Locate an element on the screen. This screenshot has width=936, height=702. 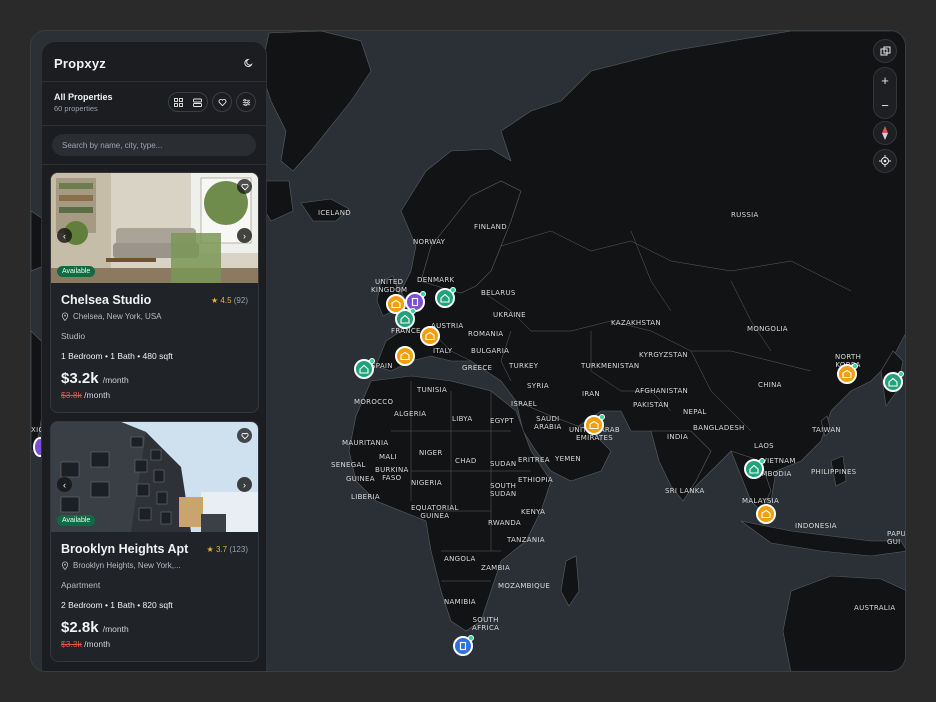
label-libya: LIBYA is located at coordinates (462, 419).